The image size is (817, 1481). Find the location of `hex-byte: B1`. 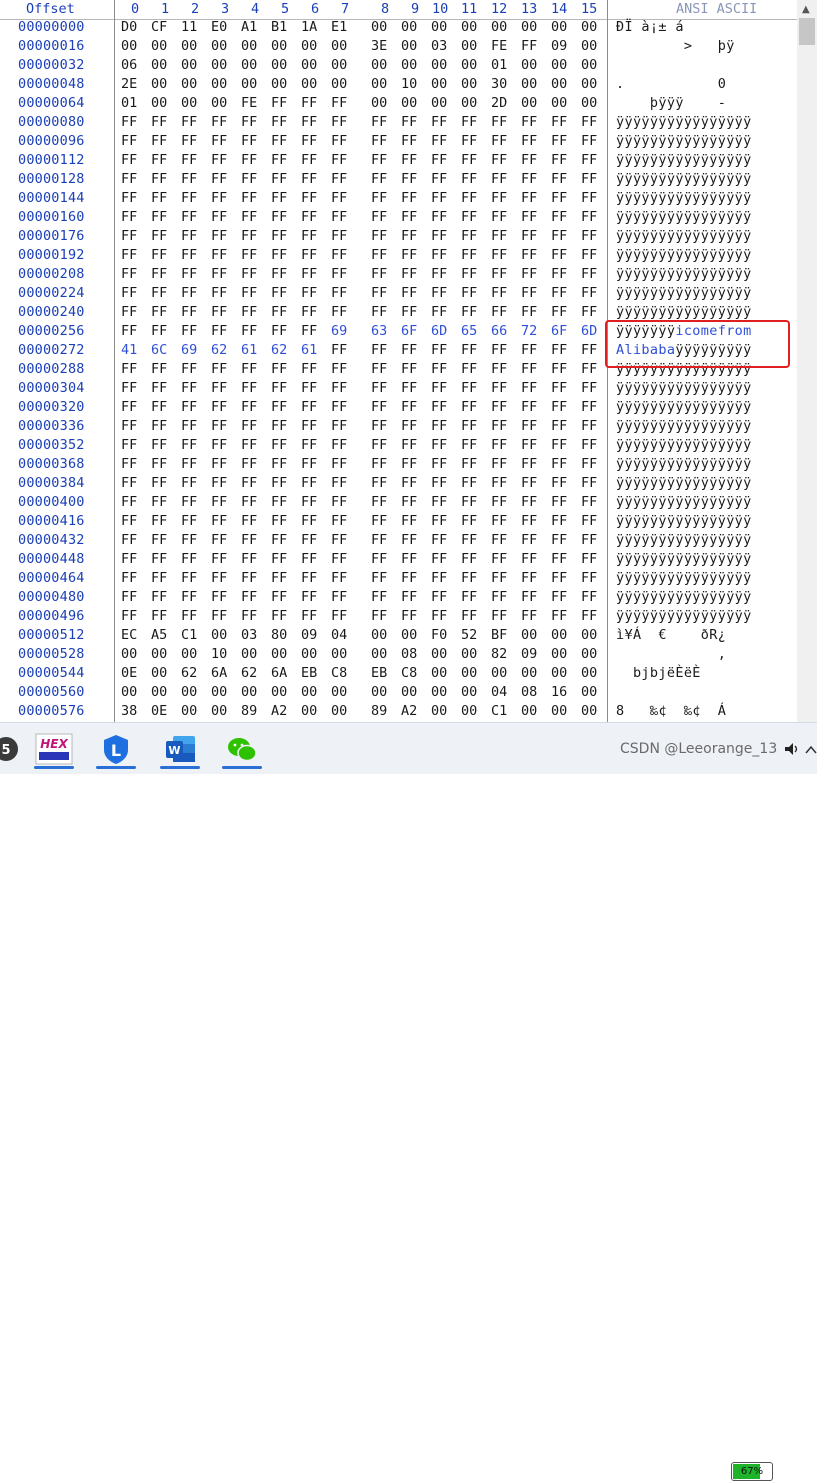

hex-byte: B1 is located at coordinates (279, 27).